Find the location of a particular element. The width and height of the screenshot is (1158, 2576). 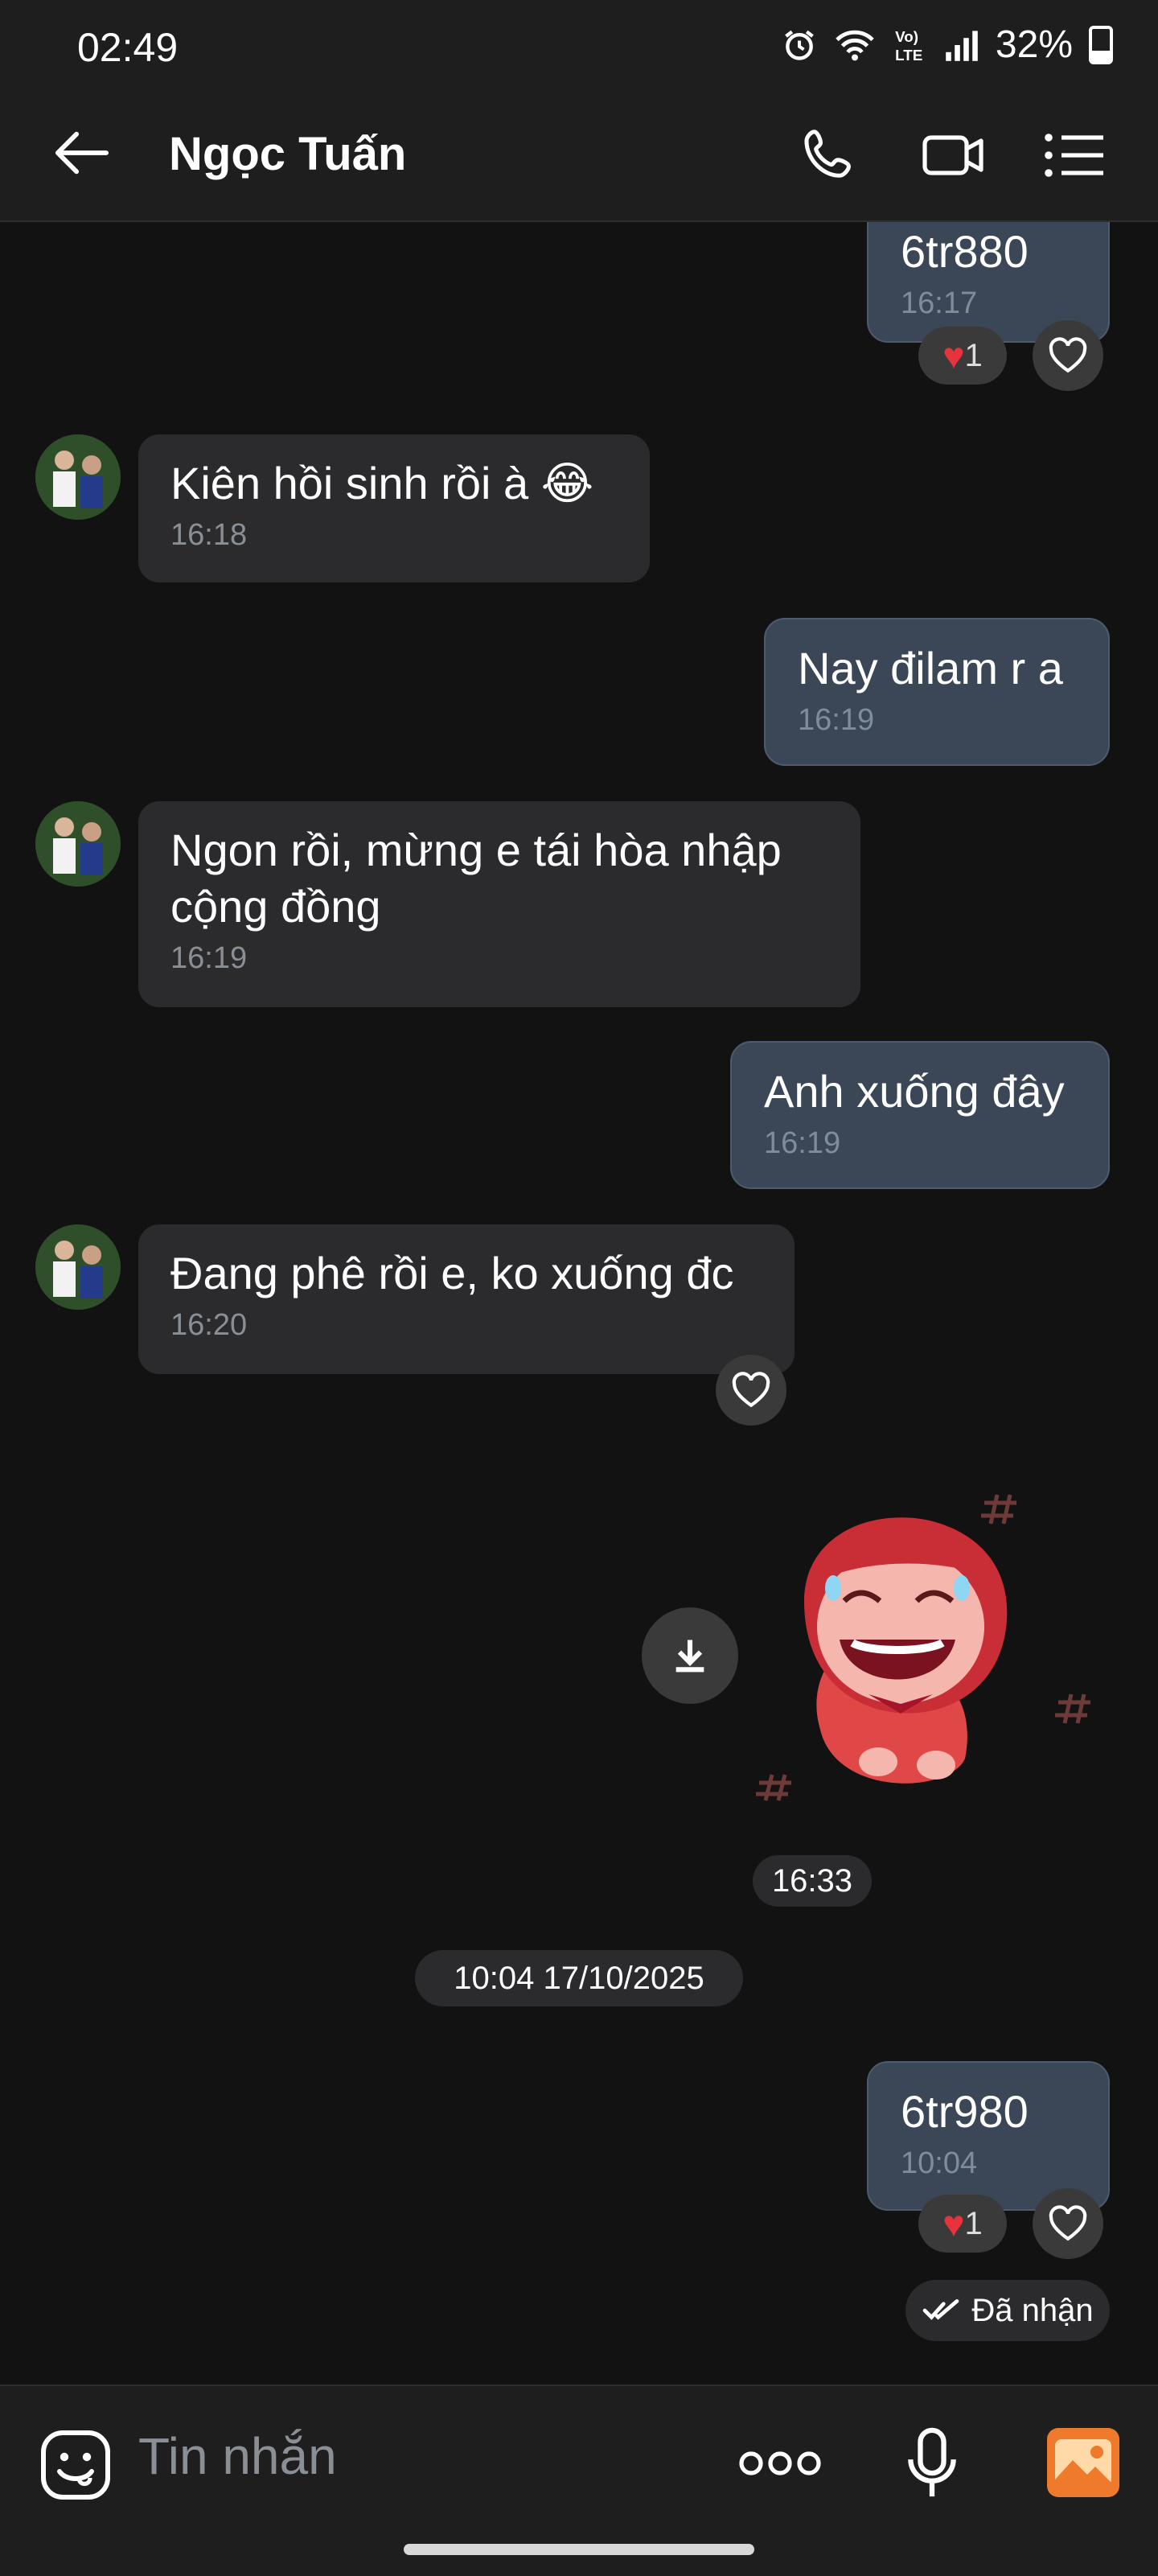

message-bubble-outgoing: Nay đilam r a 16:19 is located at coordinates (937, 692).